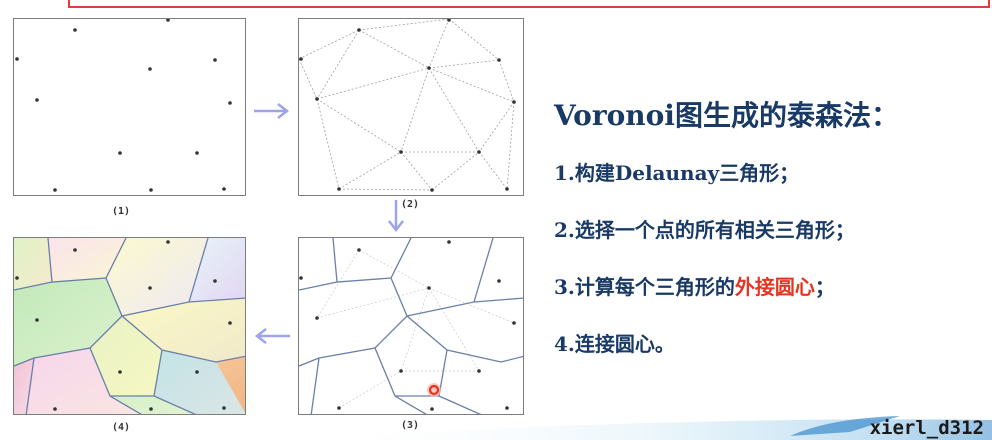 This screenshot has height=440, width=992. What do you see at coordinates (624, 344) in the screenshot?
I see `step-4-text: 连接圆心。` at bounding box center [624, 344].